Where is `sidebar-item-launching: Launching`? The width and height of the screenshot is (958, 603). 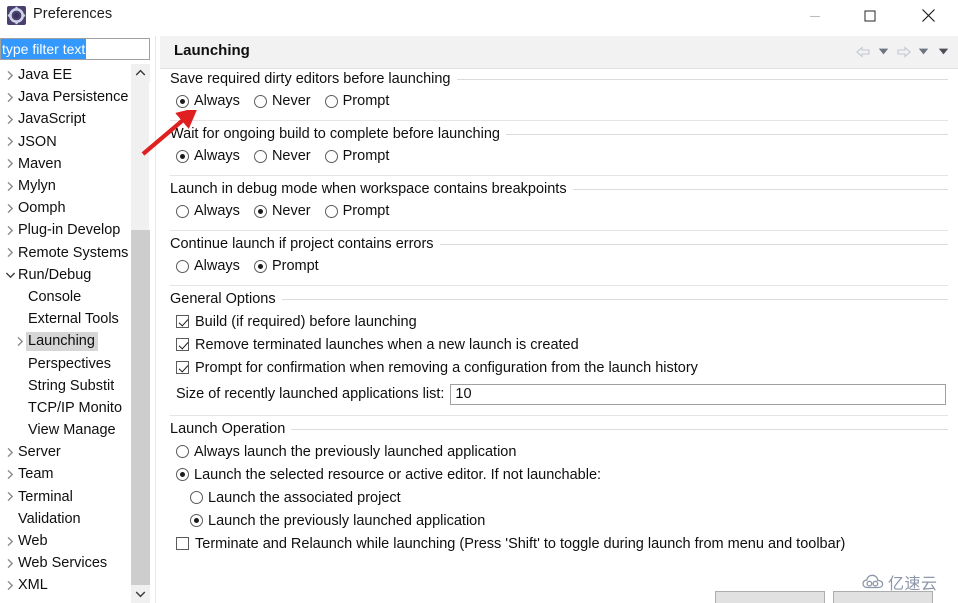 sidebar-item-launching: Launching is located at coordinates (75, 341).